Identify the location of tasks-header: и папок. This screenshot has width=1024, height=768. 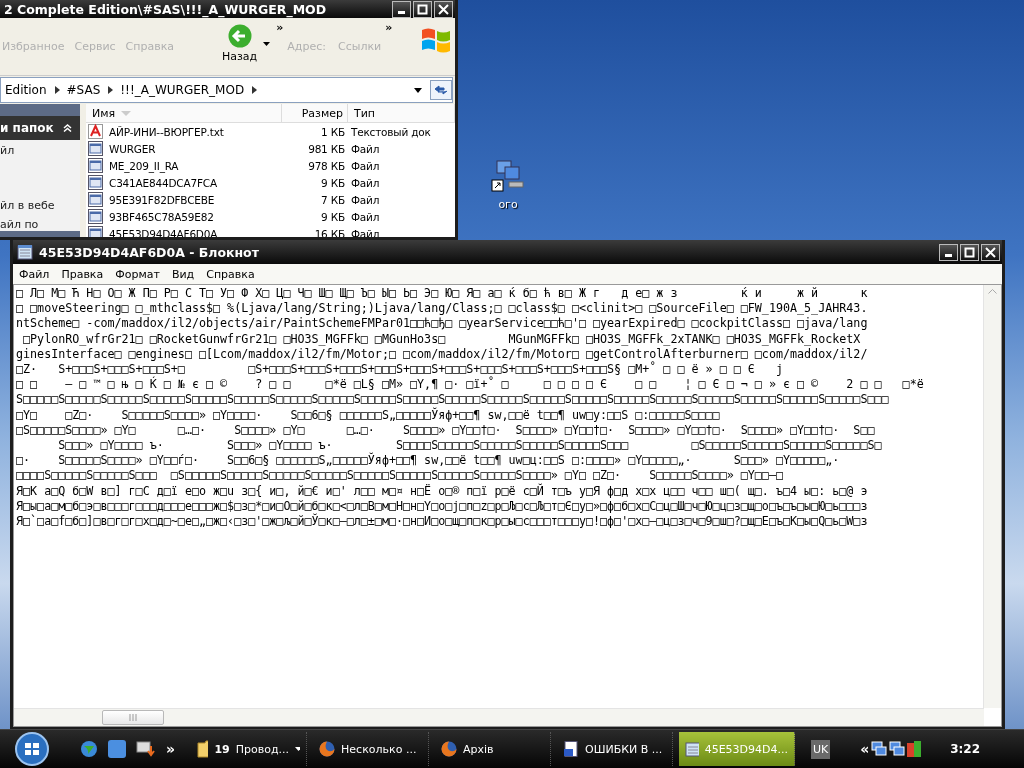
(40, 128).